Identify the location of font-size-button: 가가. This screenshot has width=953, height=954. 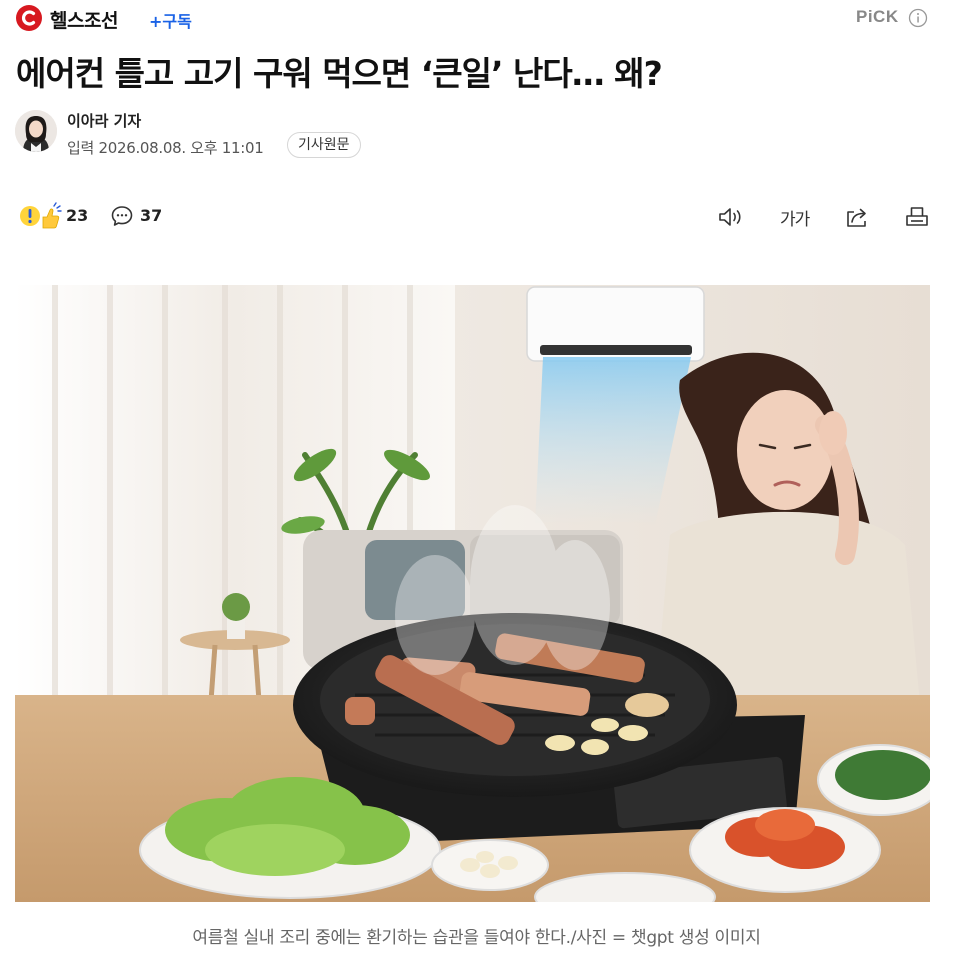
(795, 217).